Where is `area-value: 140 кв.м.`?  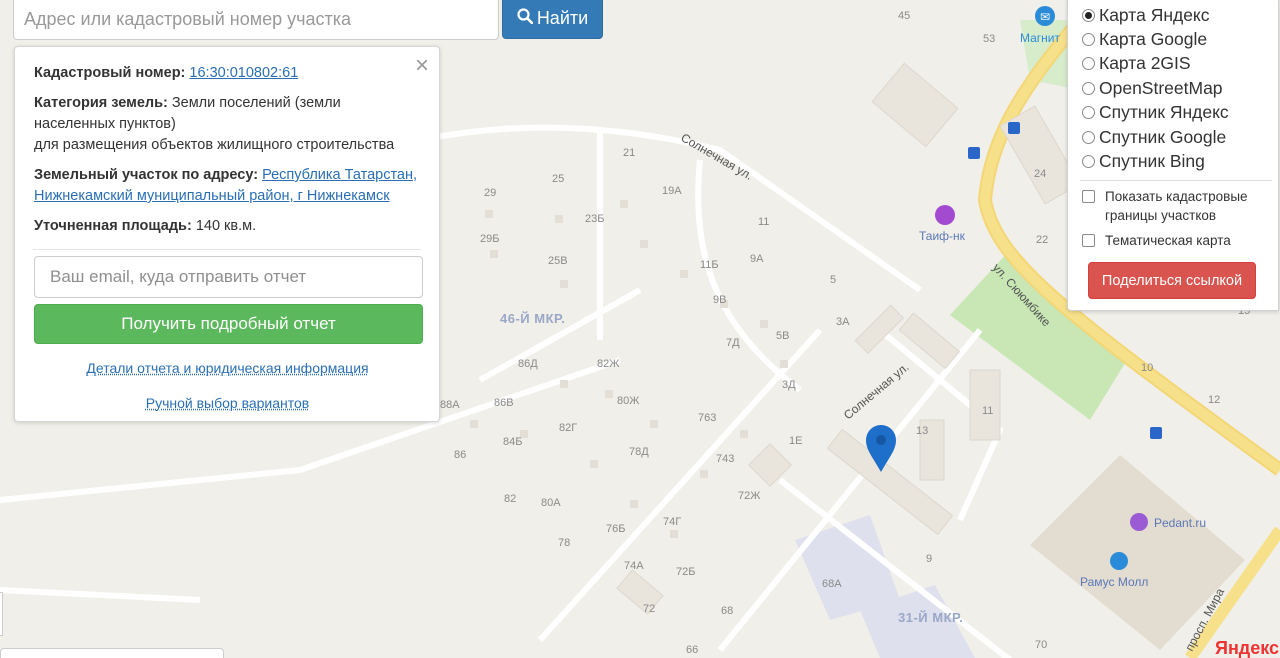
area-value: 140 кв.м. is located at coordinates (226, 226).